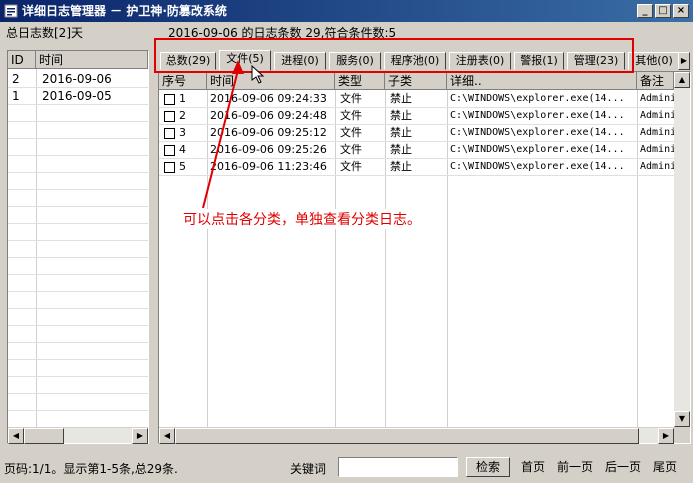 The image size is (693, 483). What do you see at coordinates (22, 60) in the screenshot?
I see `date-list-header-id: ID` at bounding box center [22, 60].